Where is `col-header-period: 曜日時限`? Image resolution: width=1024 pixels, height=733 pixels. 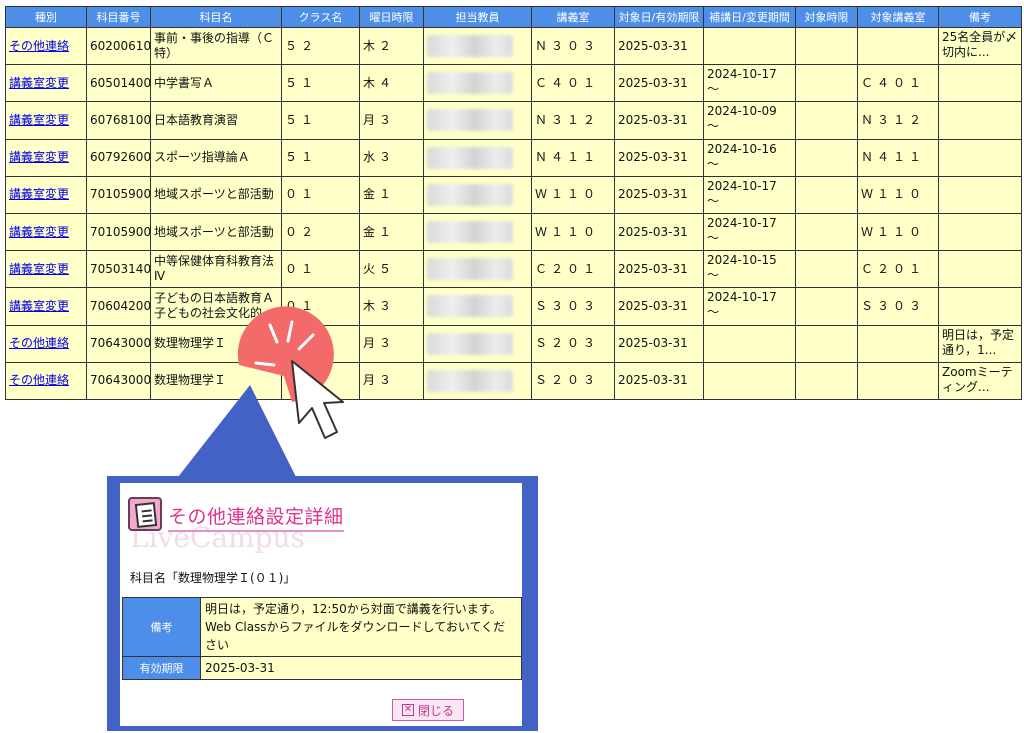
col-header-period: 曜日時限 is located at coordinates (391, 17).